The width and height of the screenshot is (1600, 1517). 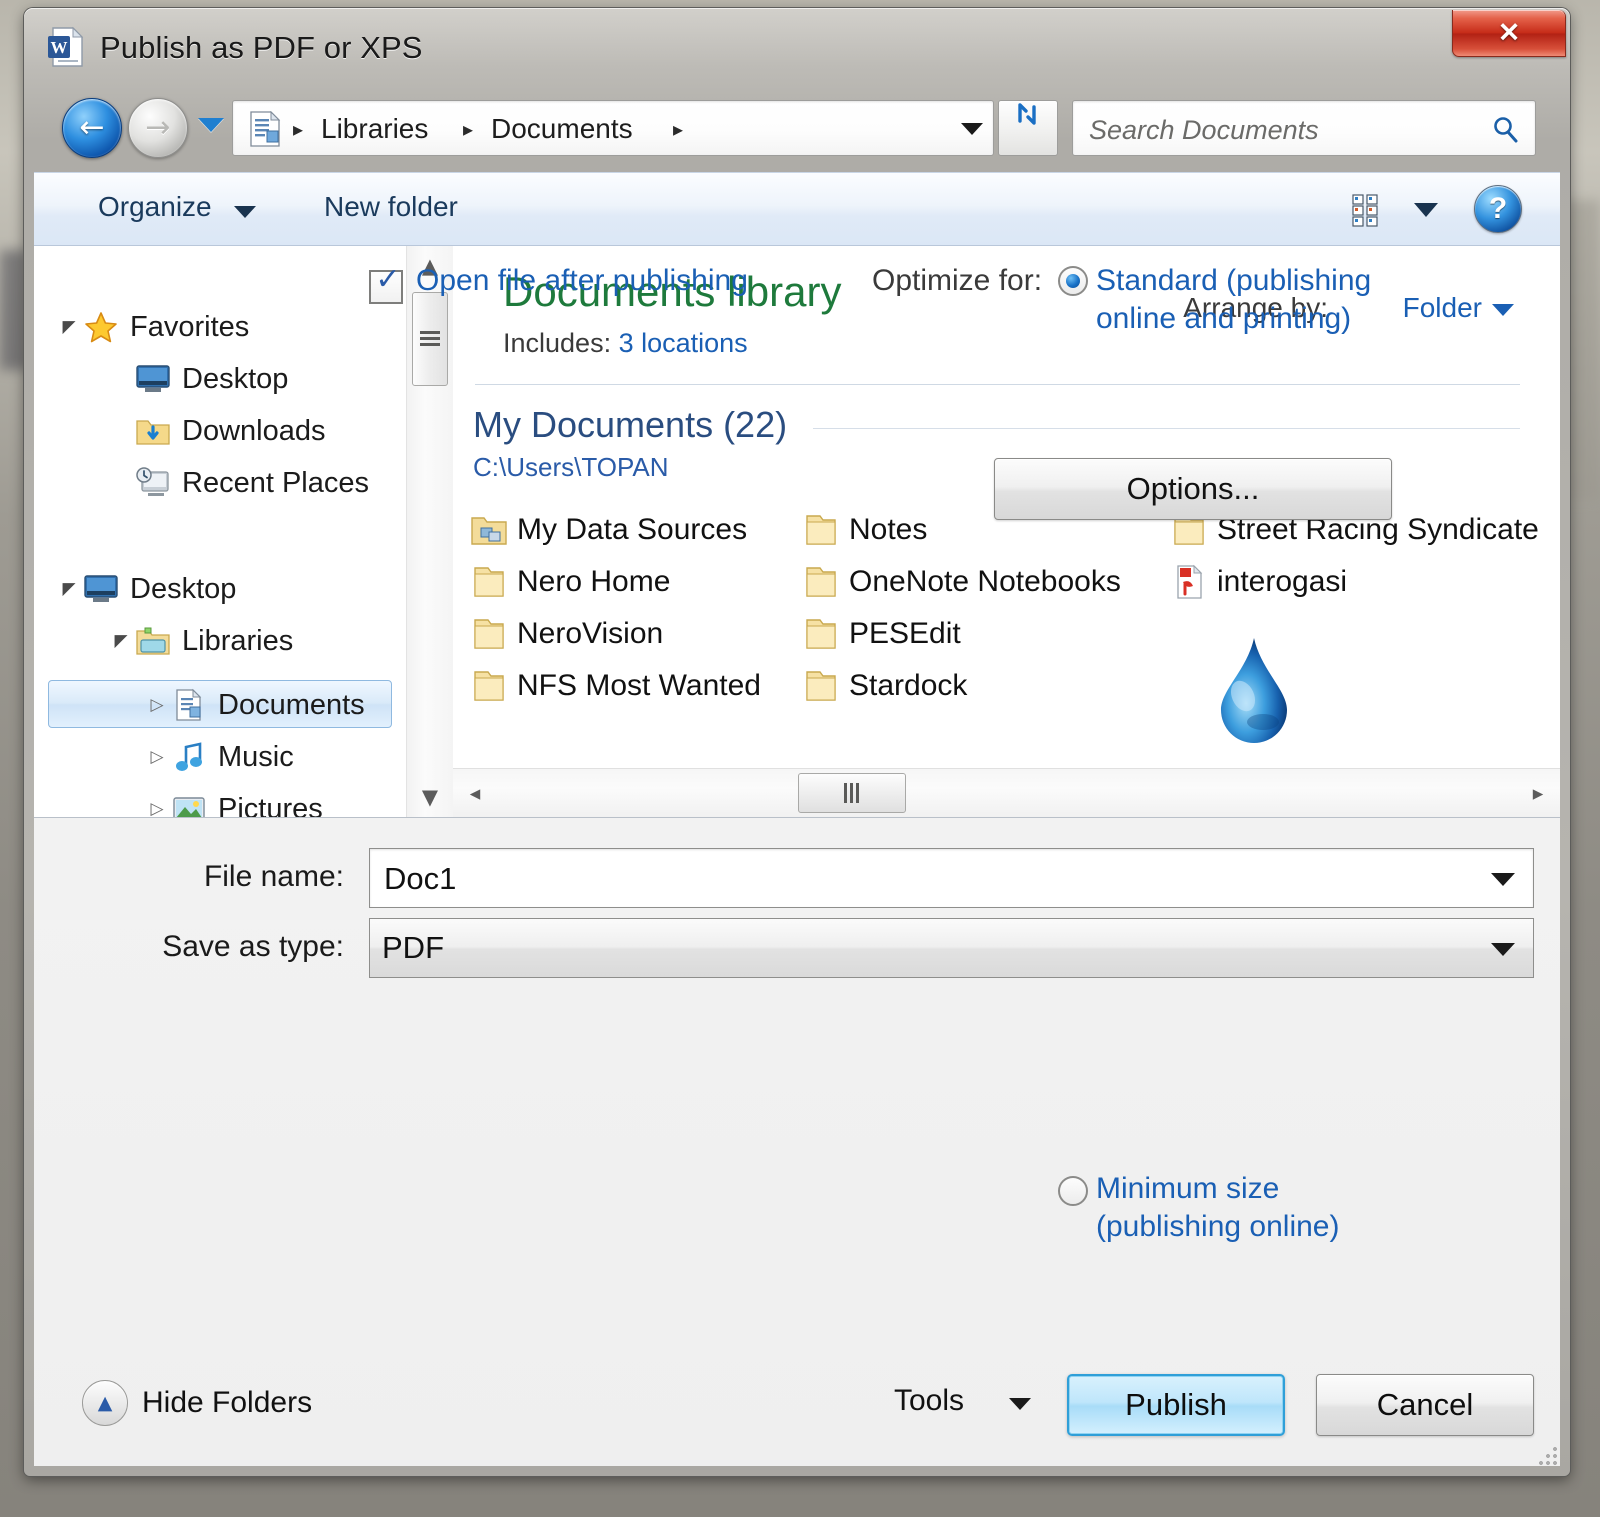 I want to click on list-item: My Data Sources, so click(x=608, y=530).